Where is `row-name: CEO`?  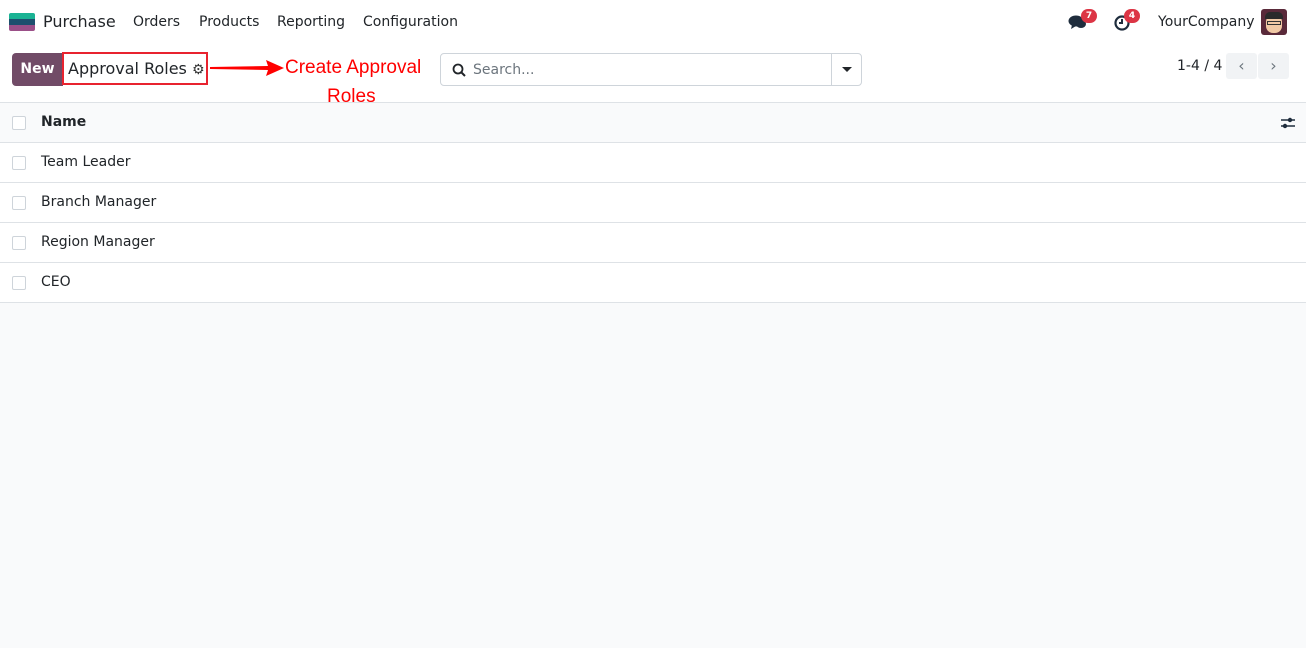 row-name: CEO is located at coordinates (56, 282).